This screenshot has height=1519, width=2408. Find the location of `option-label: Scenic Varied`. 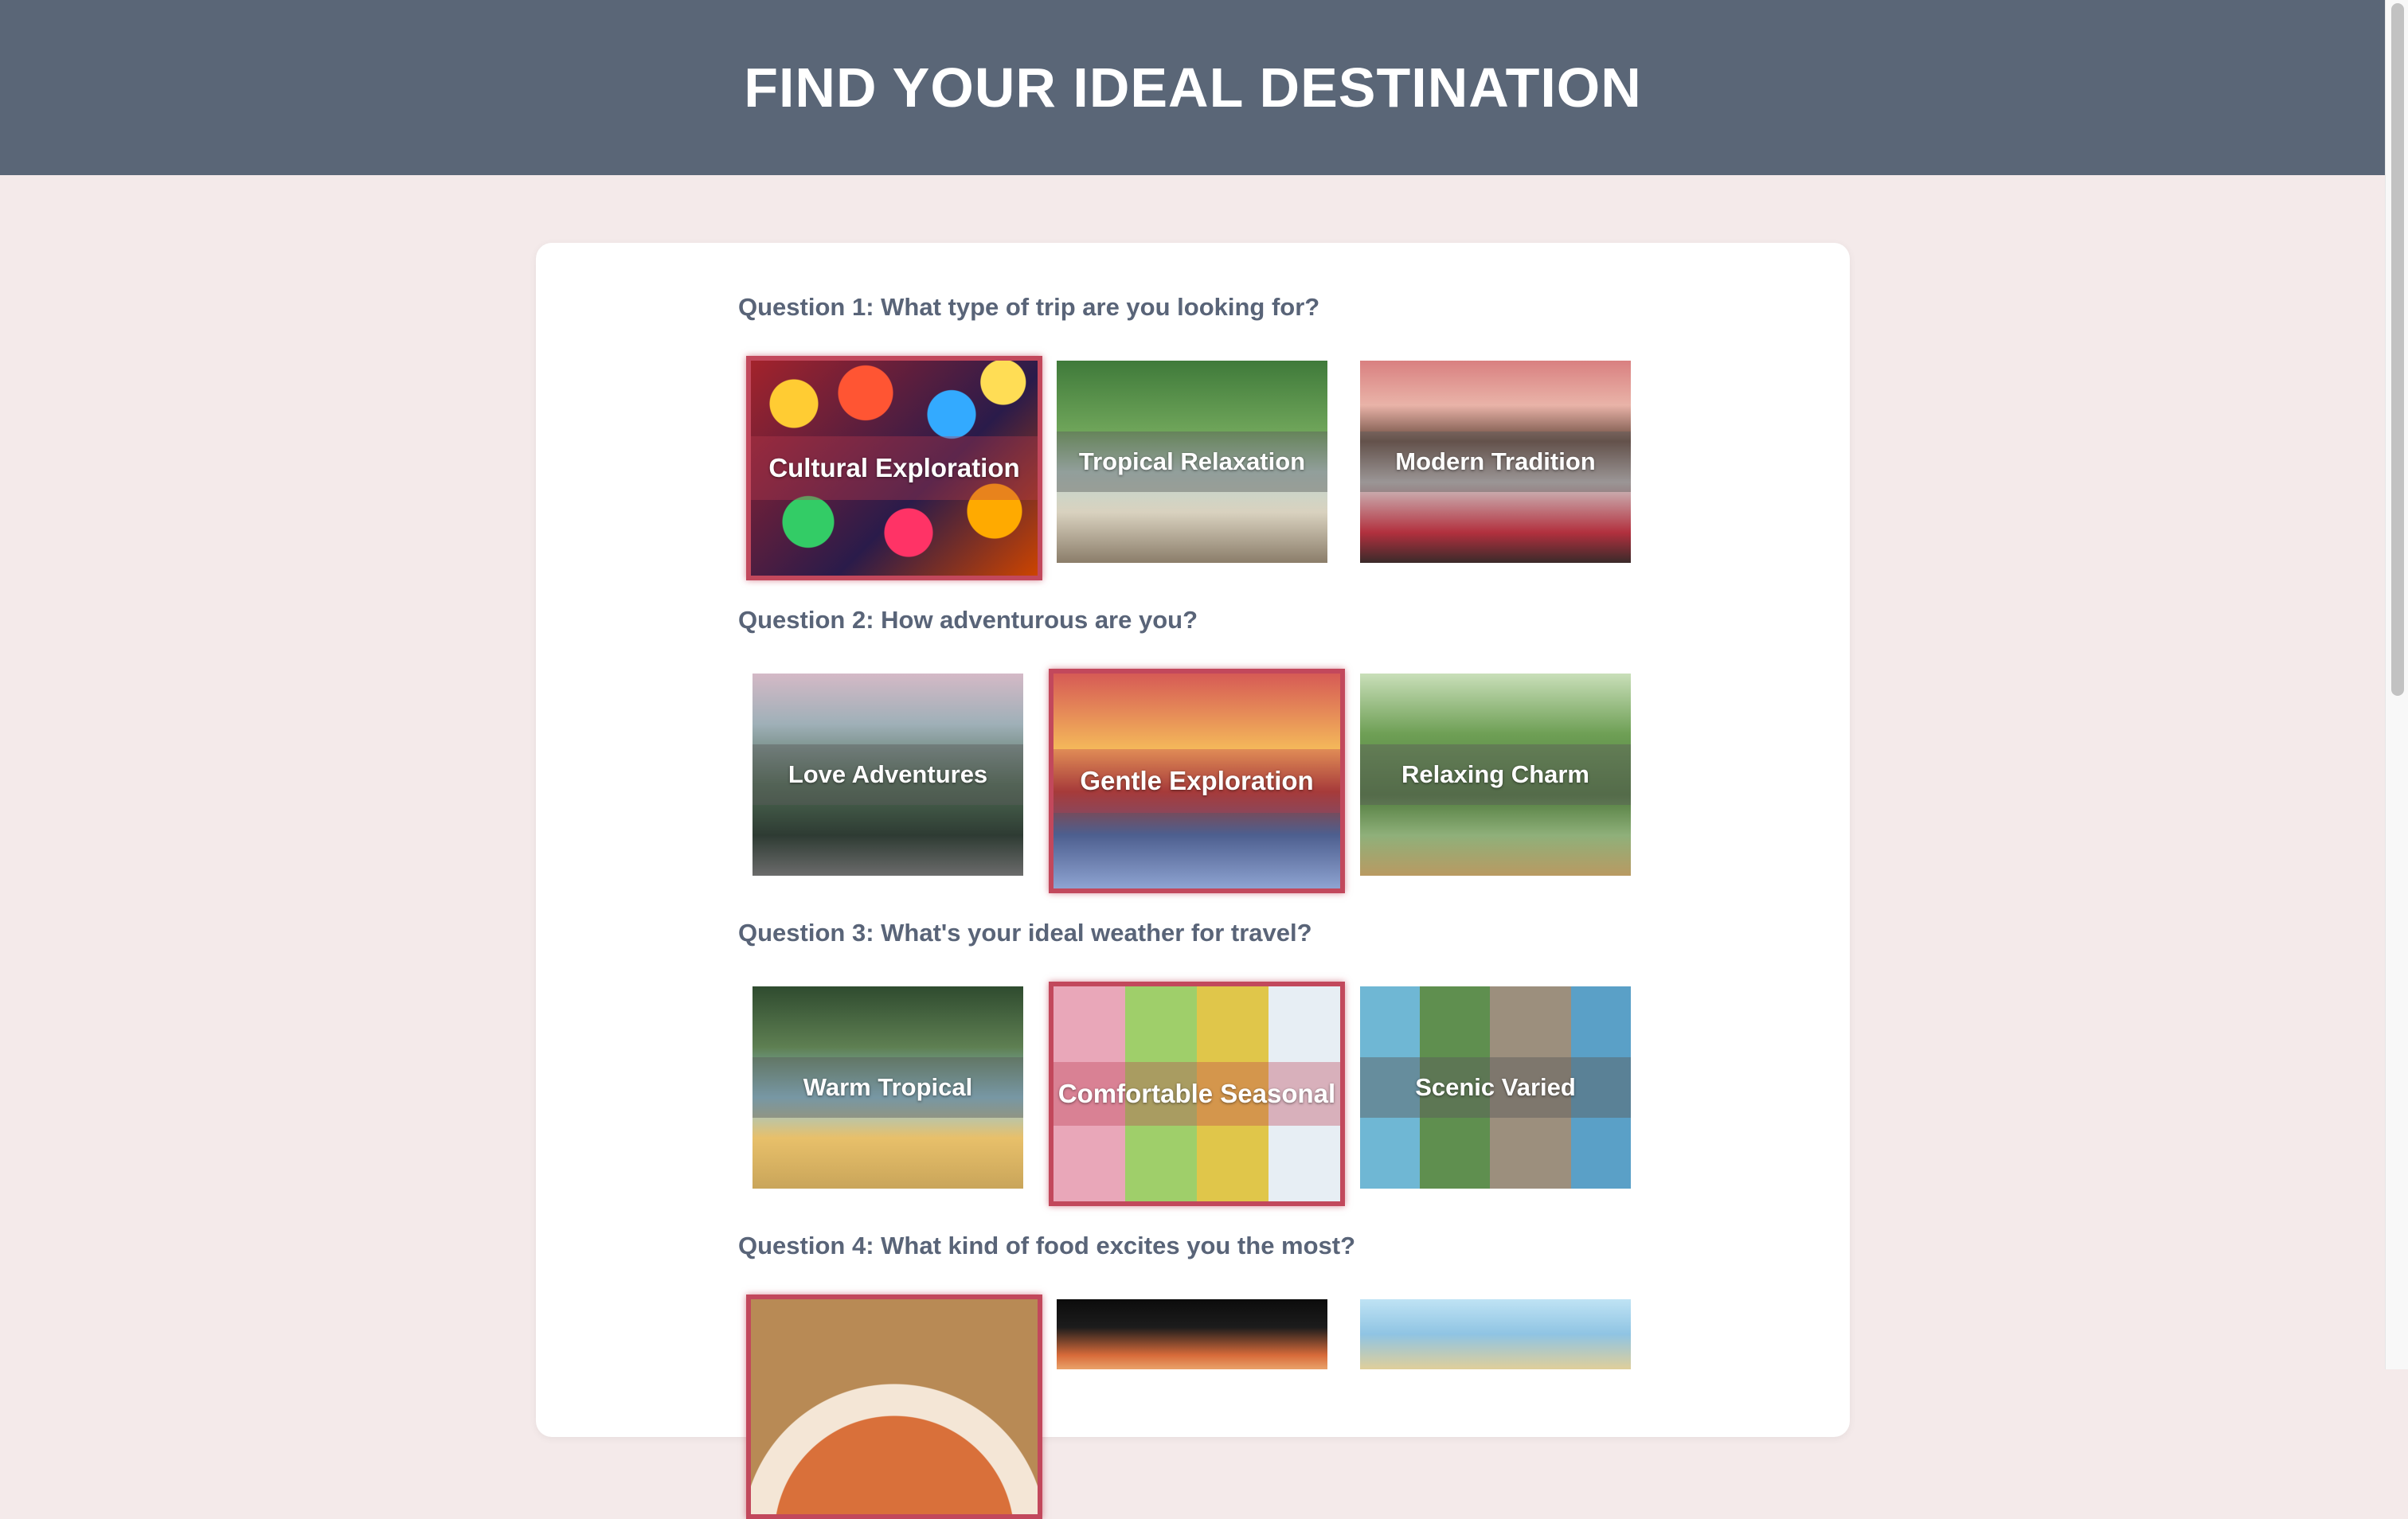

option-label: Scenic Varied is located at coordinates (1495, 1087).